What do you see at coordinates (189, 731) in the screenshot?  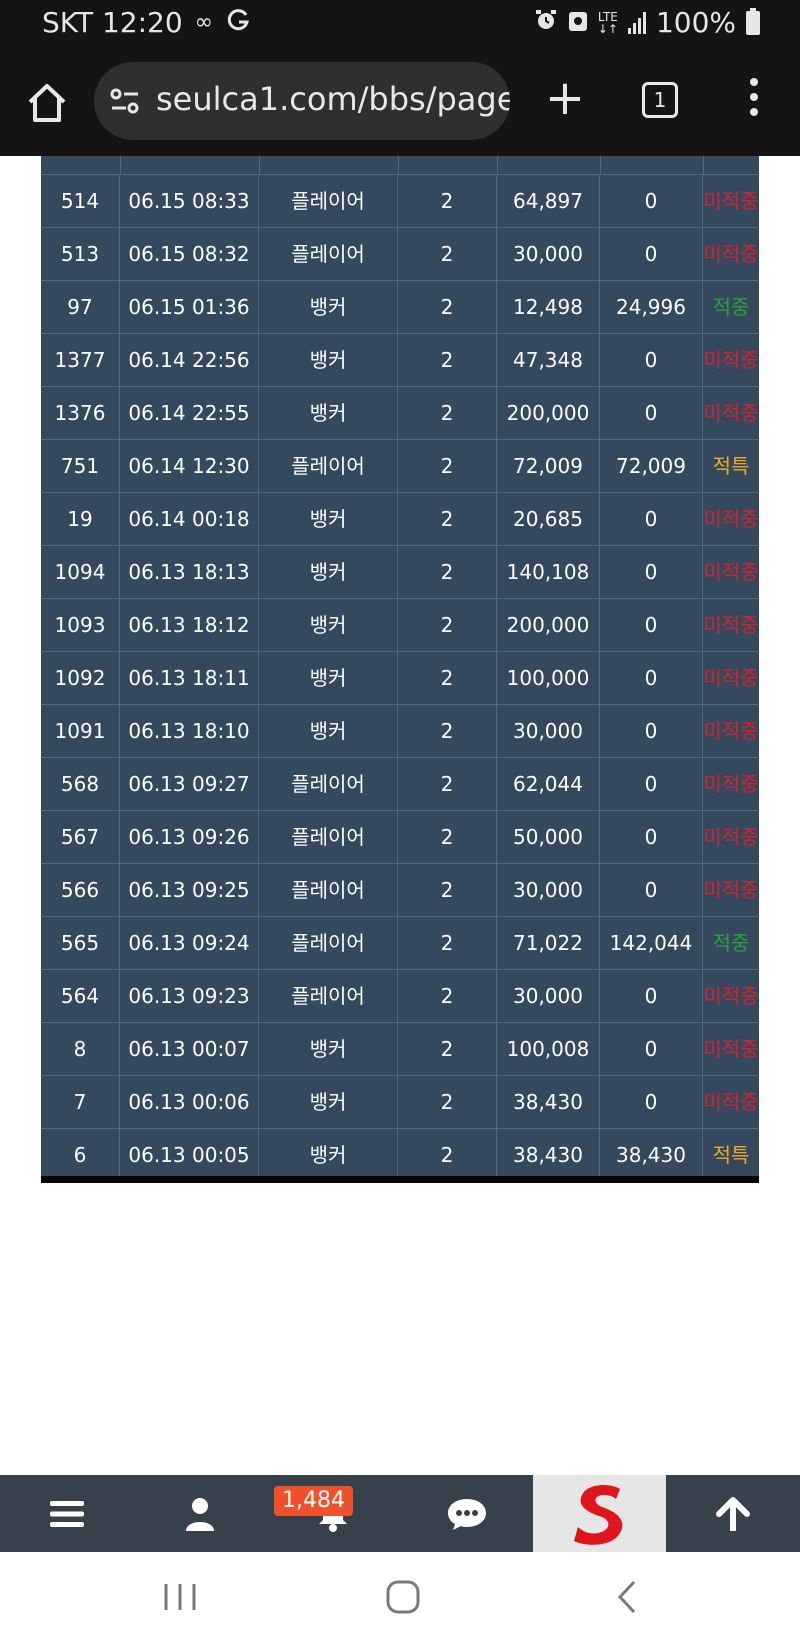 I see `cell-time: 06.13 18:10` at bounding box center [189, 731].